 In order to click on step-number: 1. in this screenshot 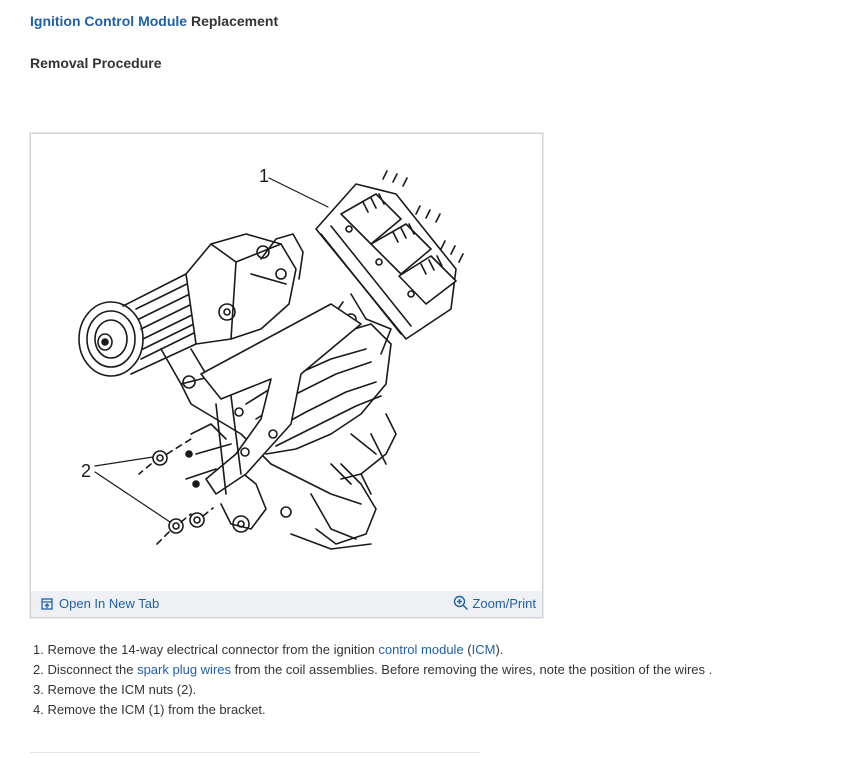, I will do `click(38, 649)`.